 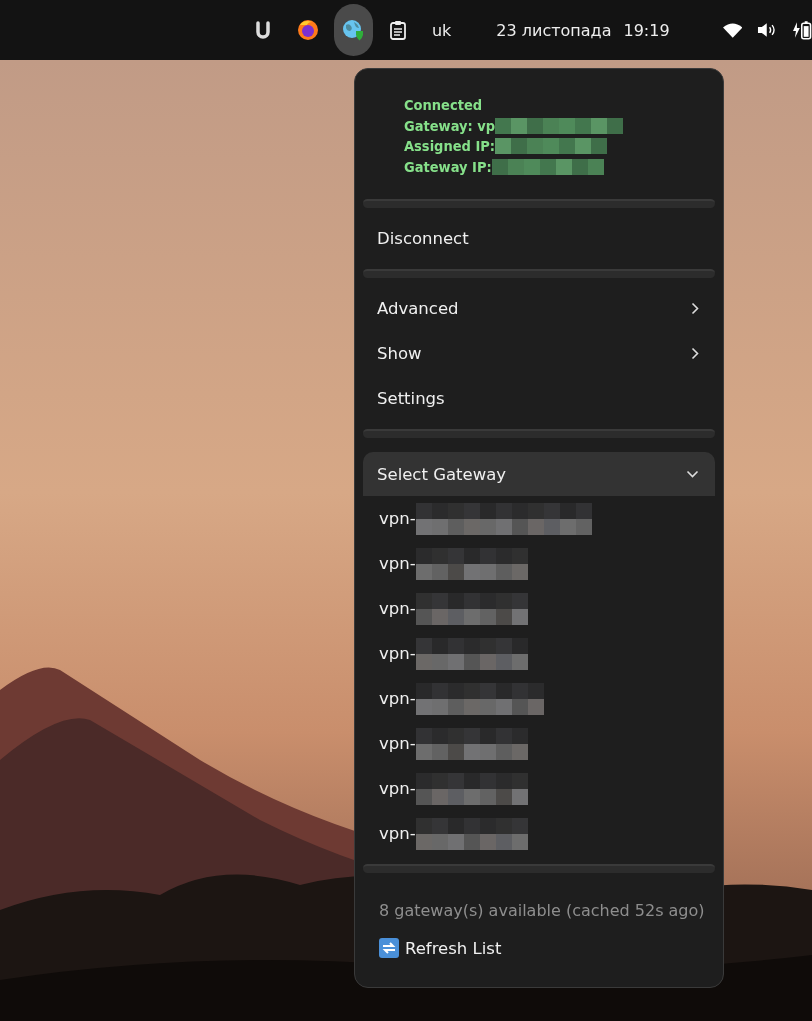 I want to click on wifi-icon, so click(x=732, y=30).